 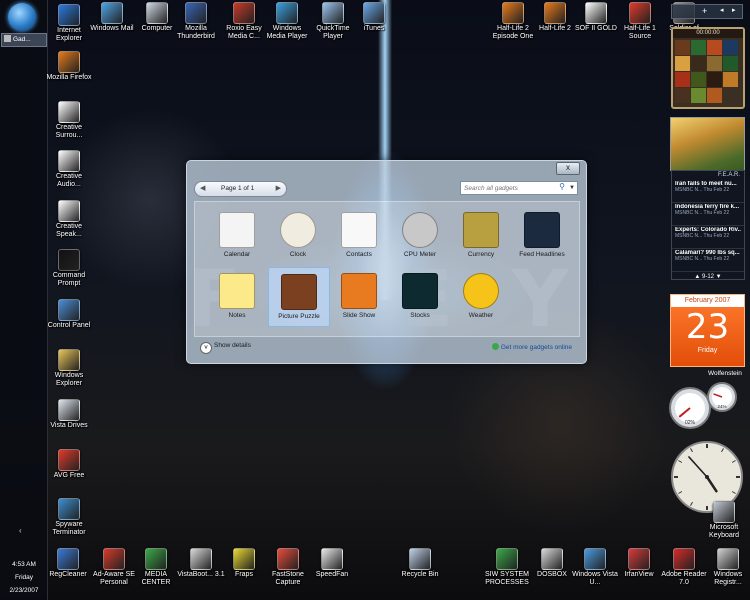 What do you see at coordinates (69, 464) in the screenshot?
I see `desktop-icon: AVG Free` at bounding box center [69, 464].